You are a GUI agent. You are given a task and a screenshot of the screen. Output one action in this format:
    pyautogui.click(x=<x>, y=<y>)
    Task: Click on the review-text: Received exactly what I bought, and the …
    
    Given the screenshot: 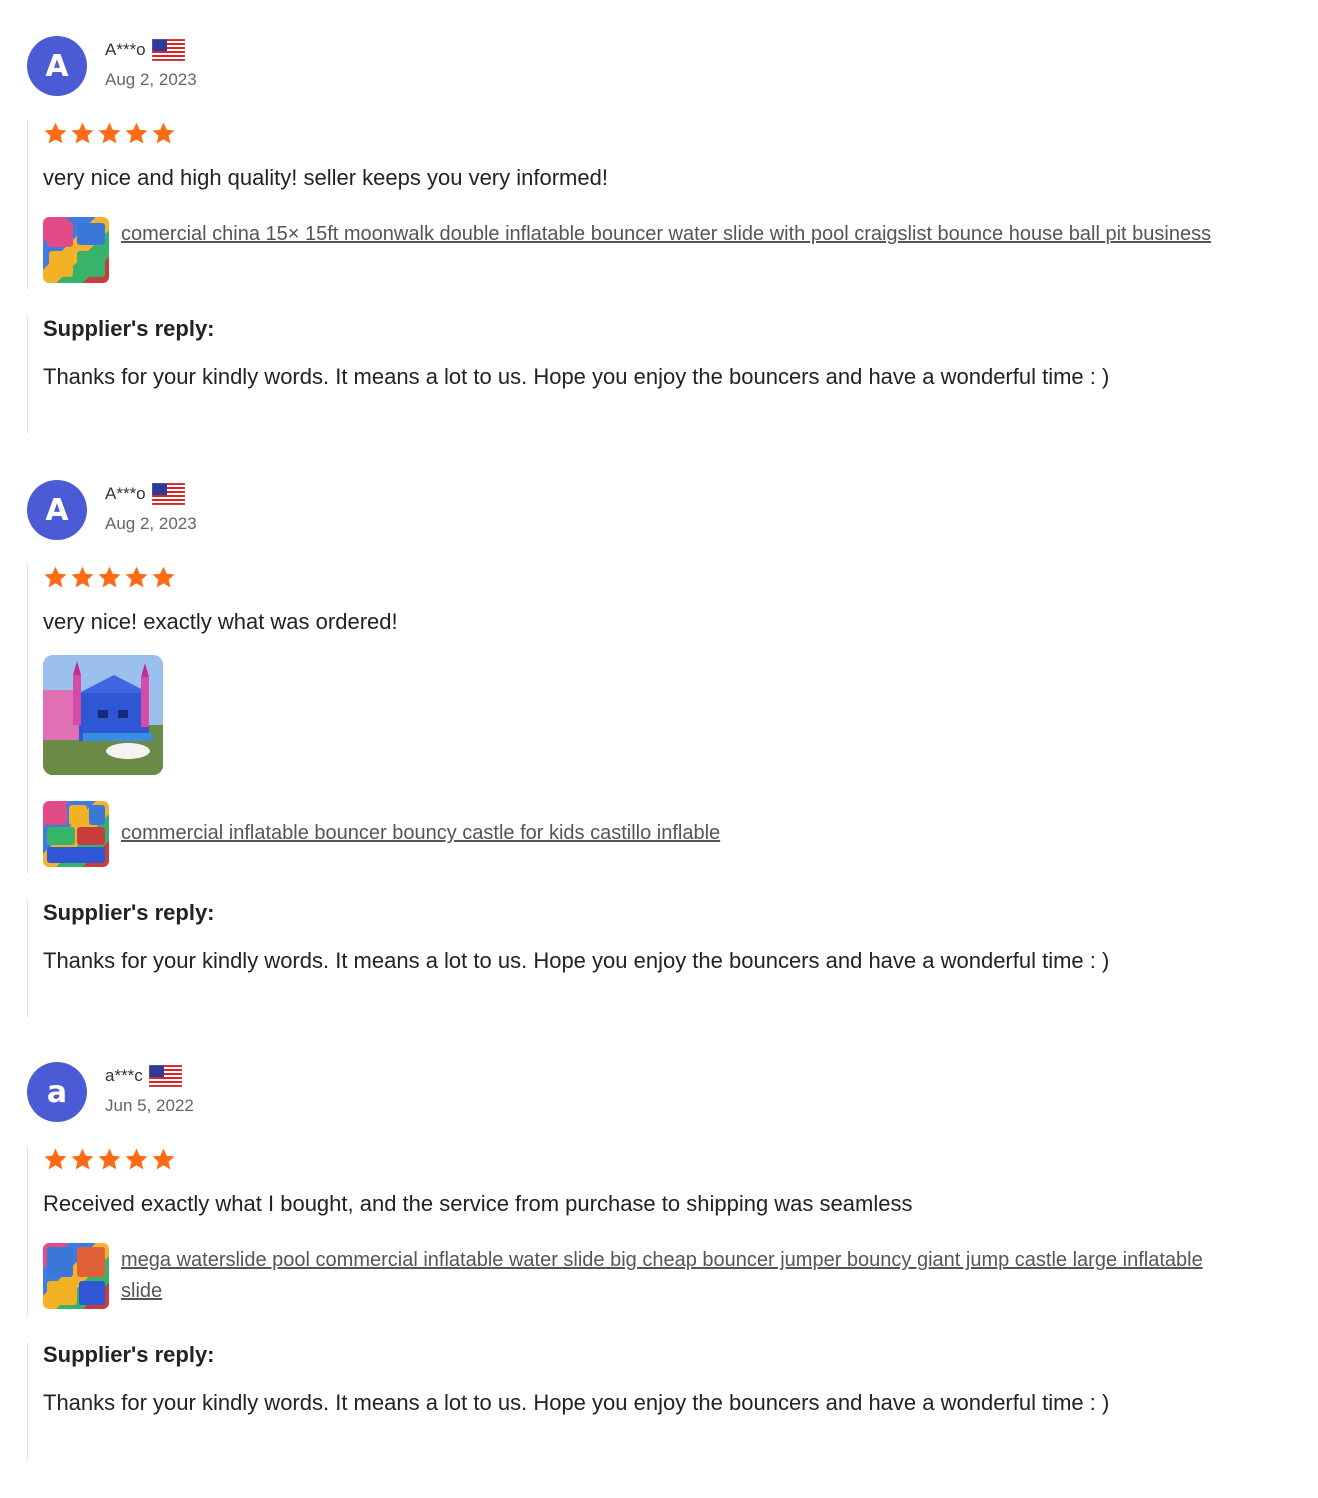 What is the action you would take?
    pyautogui.click(x=478, y=1203)
    